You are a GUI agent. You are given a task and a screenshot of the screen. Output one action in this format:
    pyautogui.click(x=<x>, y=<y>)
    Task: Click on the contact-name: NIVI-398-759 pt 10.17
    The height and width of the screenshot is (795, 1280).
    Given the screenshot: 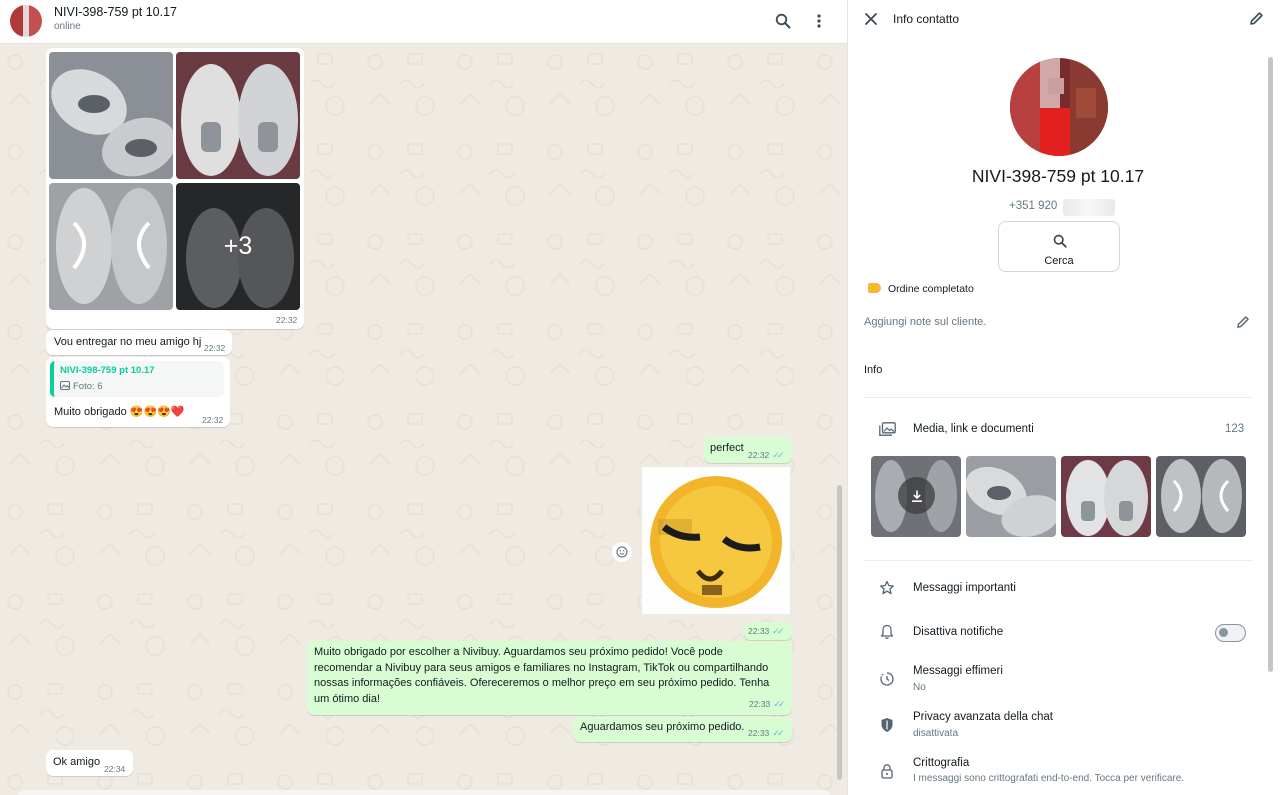 What is the action you would take?
    pyautogui.click(x=115, y=12)
    